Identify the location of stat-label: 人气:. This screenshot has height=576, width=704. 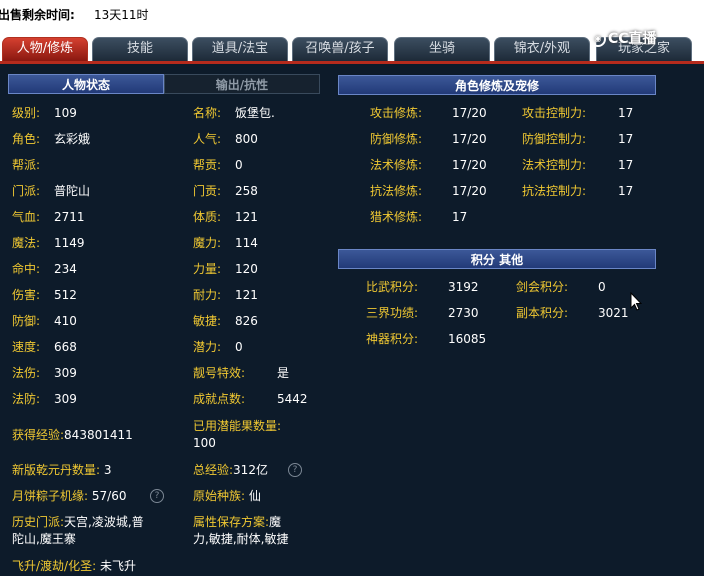
(207, 139).